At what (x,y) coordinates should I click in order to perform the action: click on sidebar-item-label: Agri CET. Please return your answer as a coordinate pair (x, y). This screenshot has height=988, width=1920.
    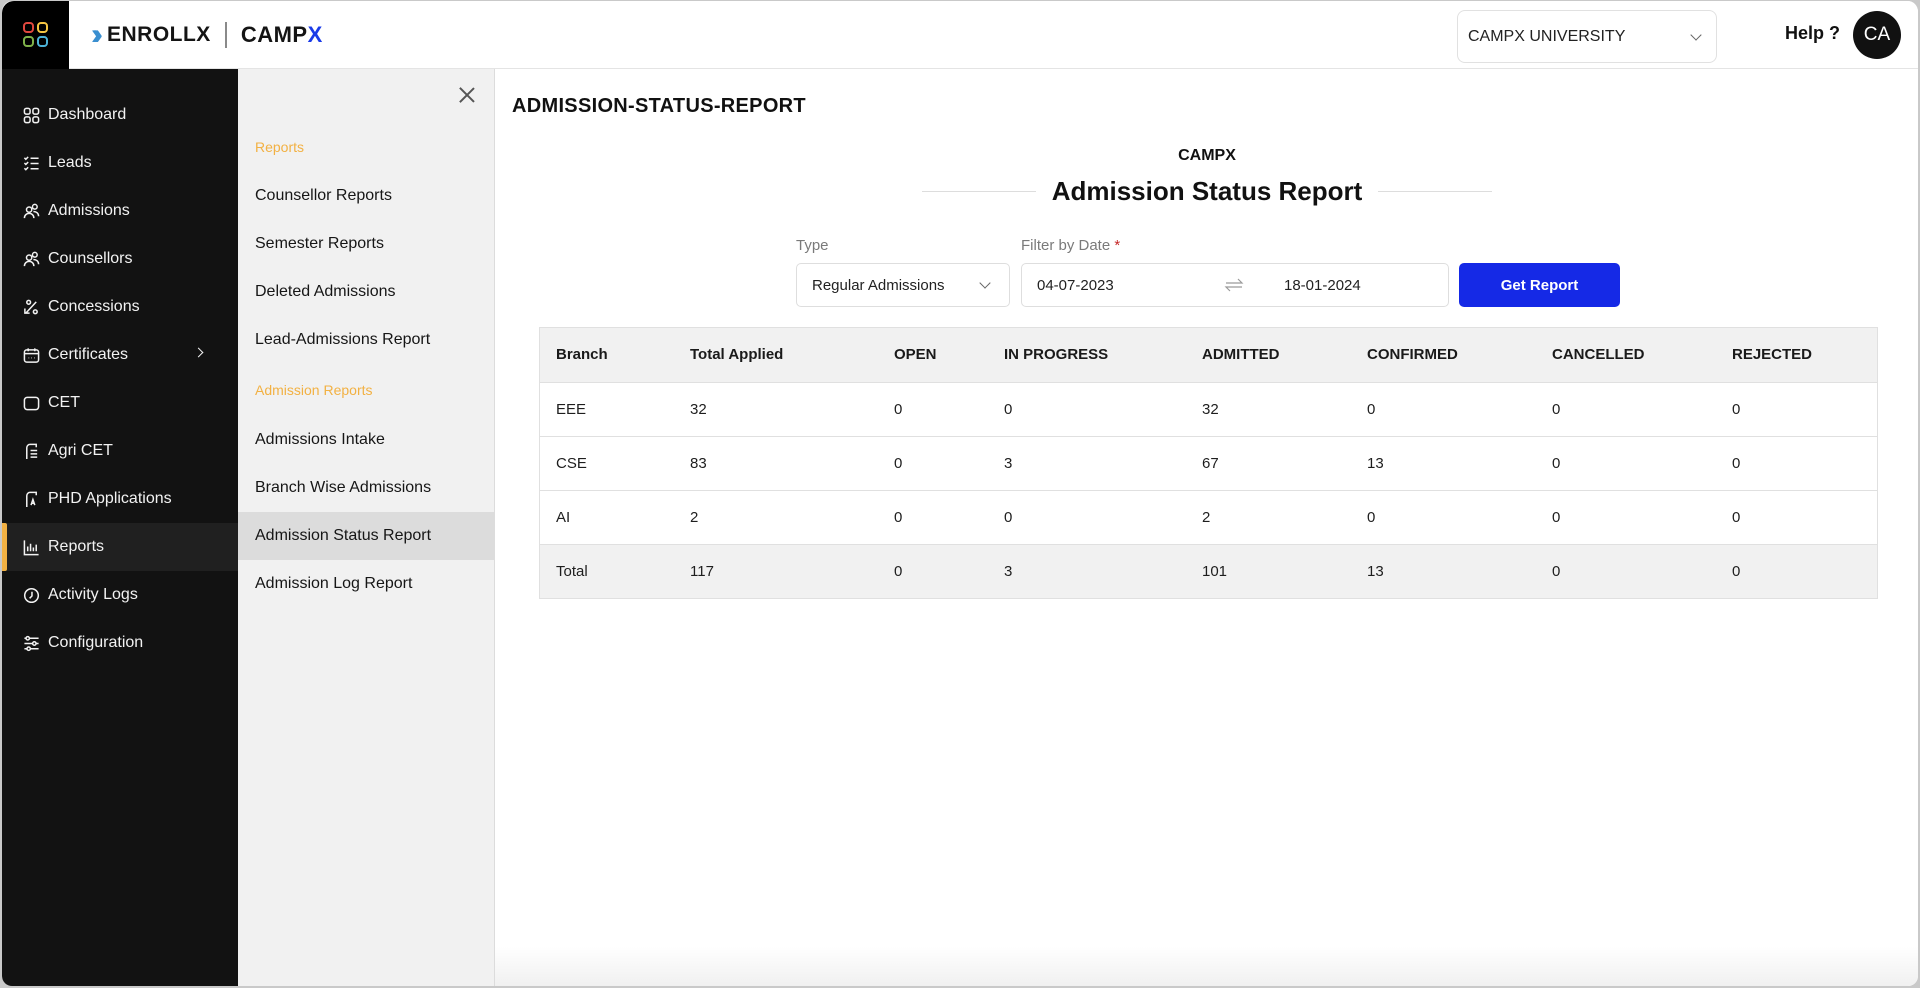
    Looking at the image, I should click on (80, 450).